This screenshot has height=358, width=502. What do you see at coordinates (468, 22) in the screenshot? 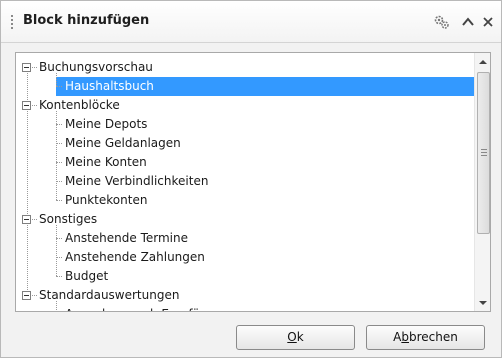
I see `collapse-chevron-up-icon` at bounding box center [468, 22].